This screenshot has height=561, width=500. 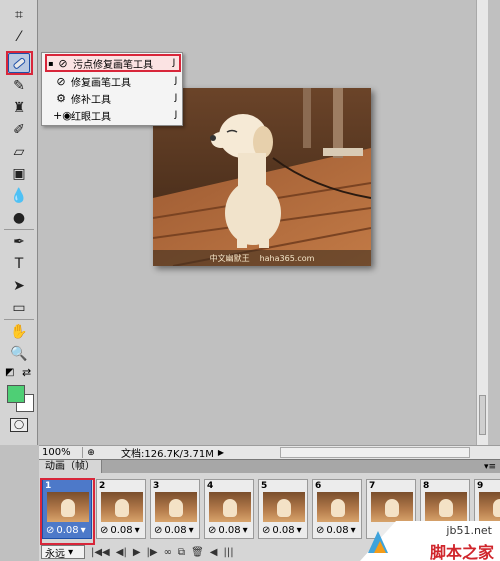 What do you see at coordinates (156, 486) in the screenshot?
I see `frame-number: 3` at bounding box center [156, 486].